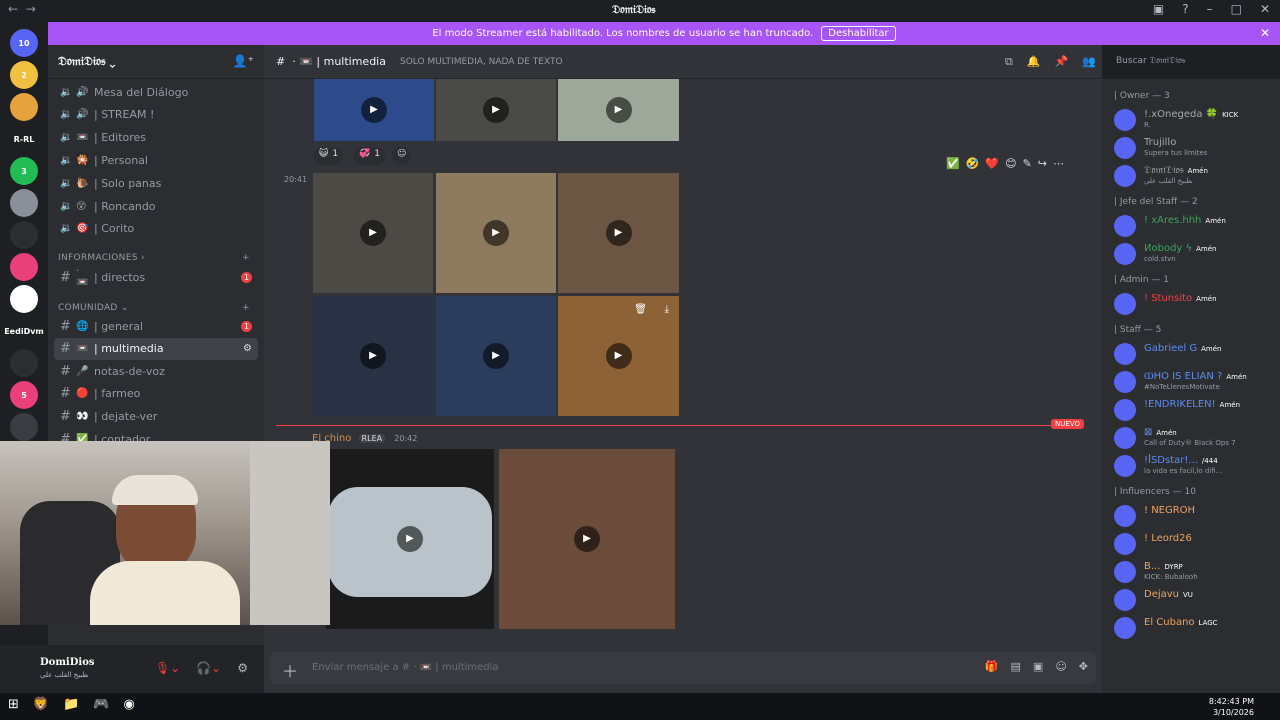 Image resolution: width=1280 pixels, height=720 pixels. Describe the element at coordinates (405, 667) in the screenshot. I see `message-input: Enviar mensaje a # · 📼 | multimedia` at that location.